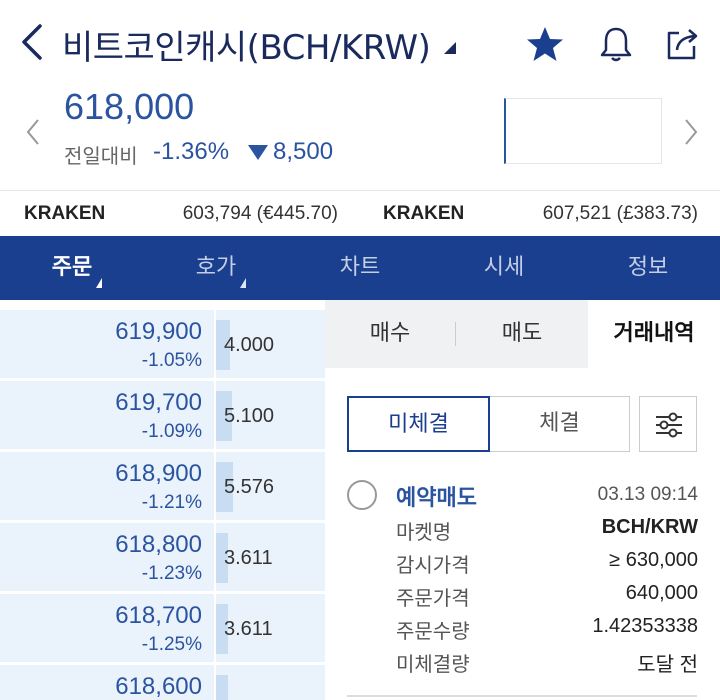 The height and width of the screenshot is (700, 720). I want to click on orderbook-percent: -1.09%, so click(171, 431).